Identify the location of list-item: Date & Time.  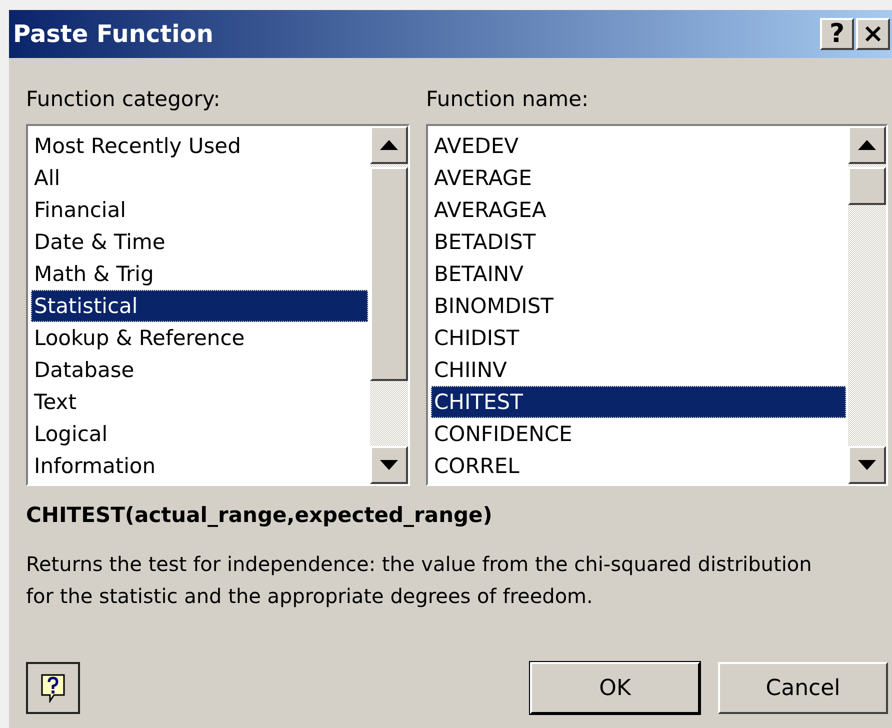
(199, 242).